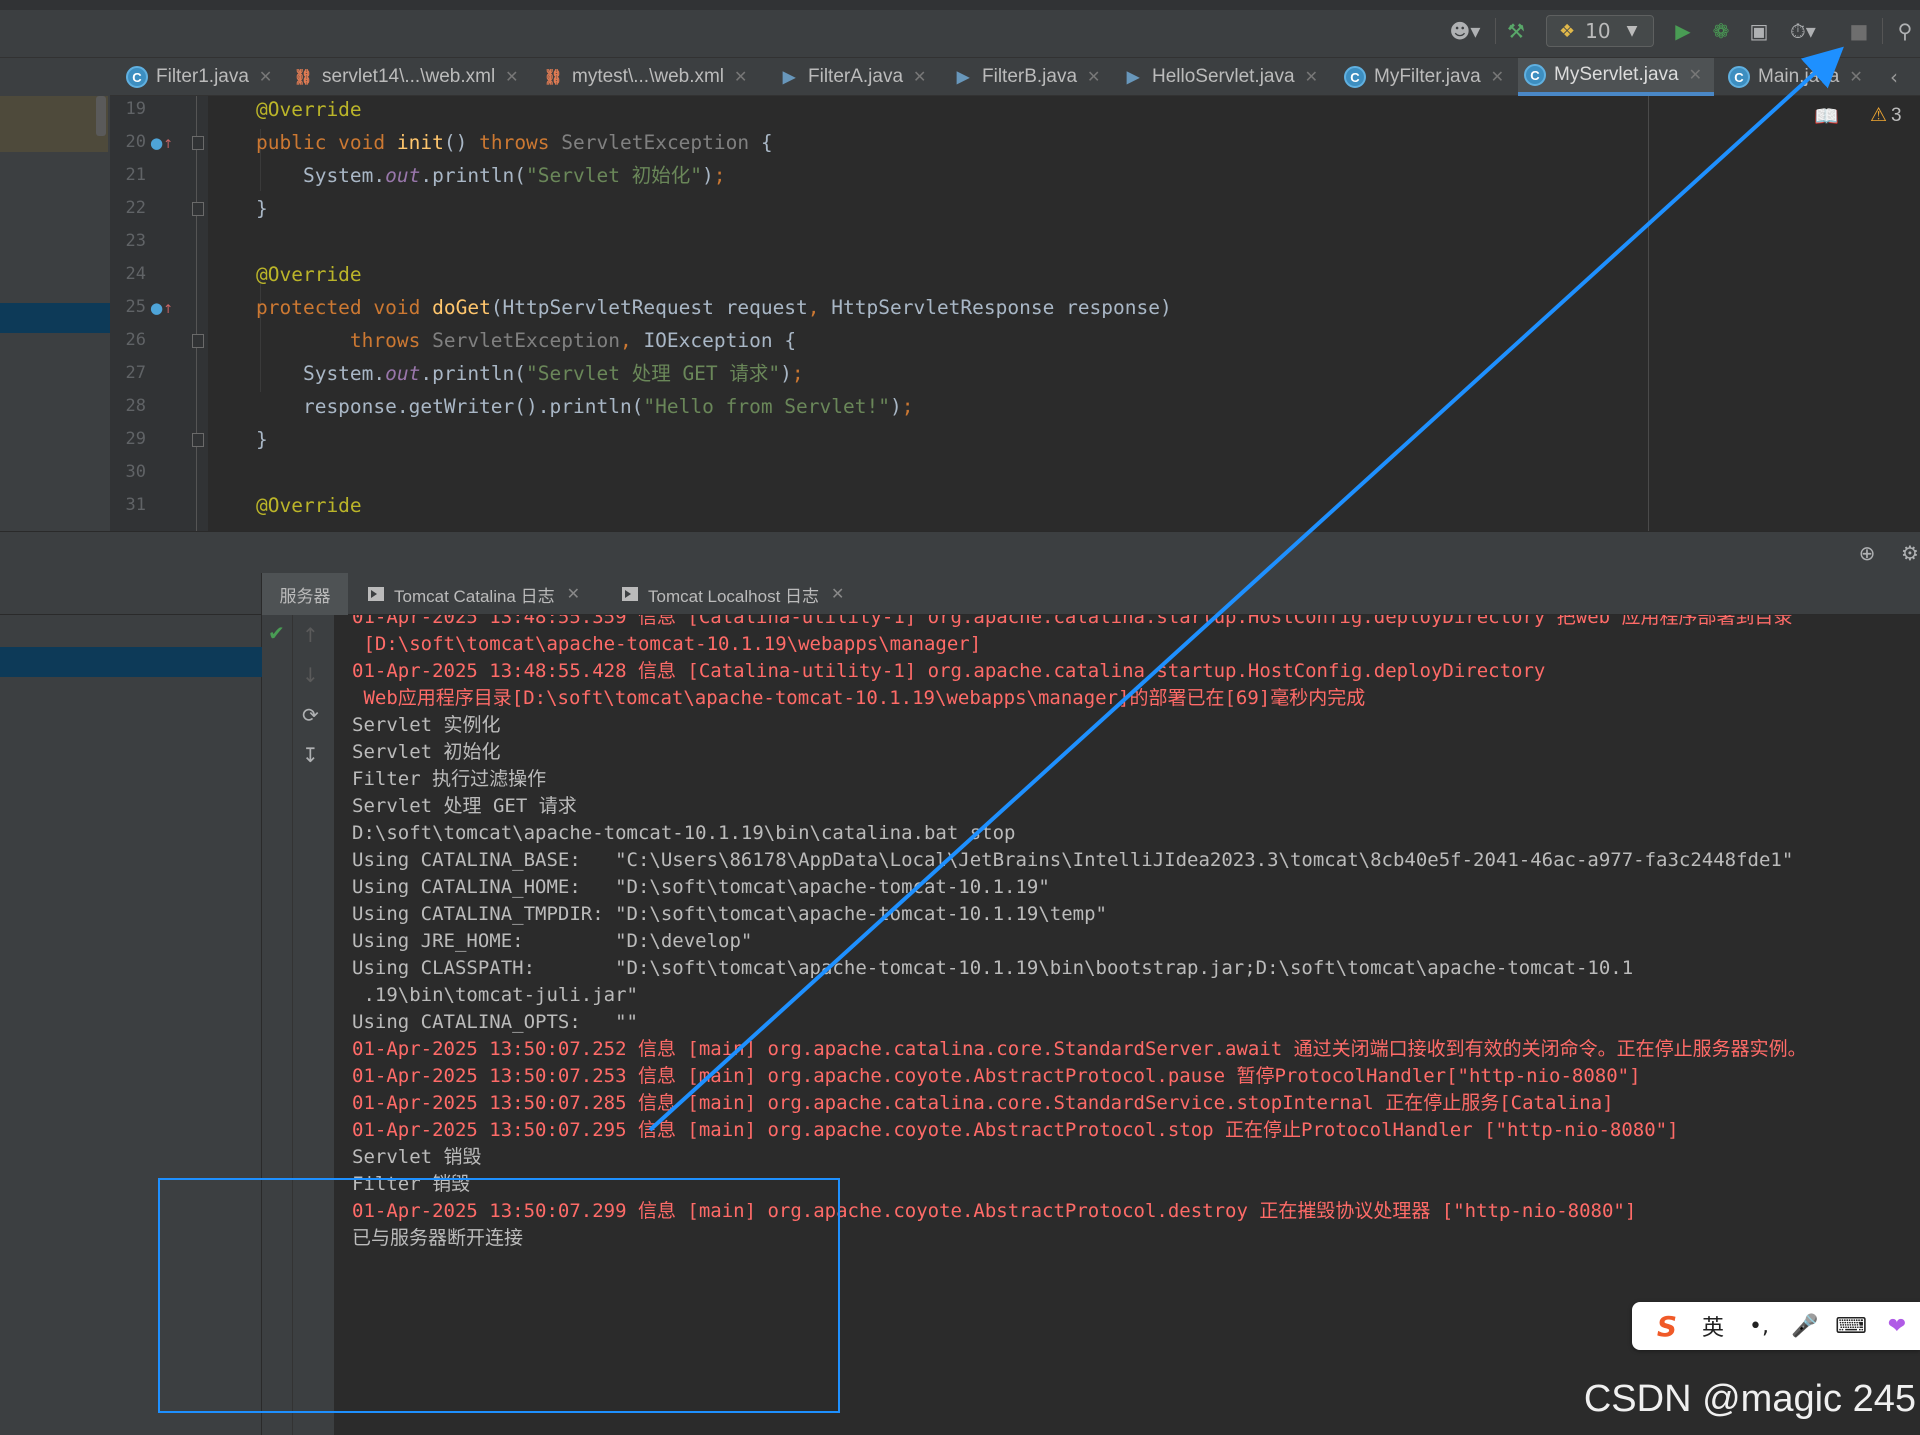 This screenshot has height=1435, width=1920. What do you see at coordinates (55, 318) in the screenshot?
I see `selected-row` at bounding box center [55, 318].